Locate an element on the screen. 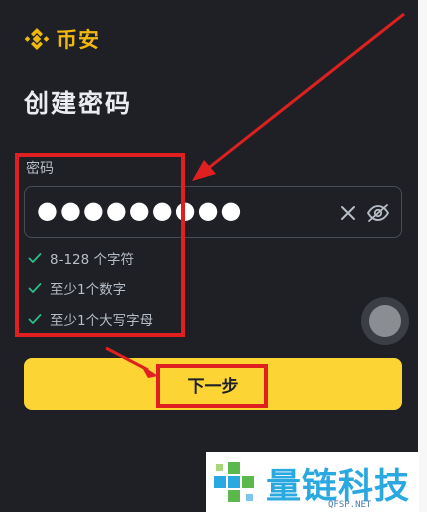 The height and width of the screenshot is (512, 427). screenshot-frame-edge is located at coordinates (422, 256).